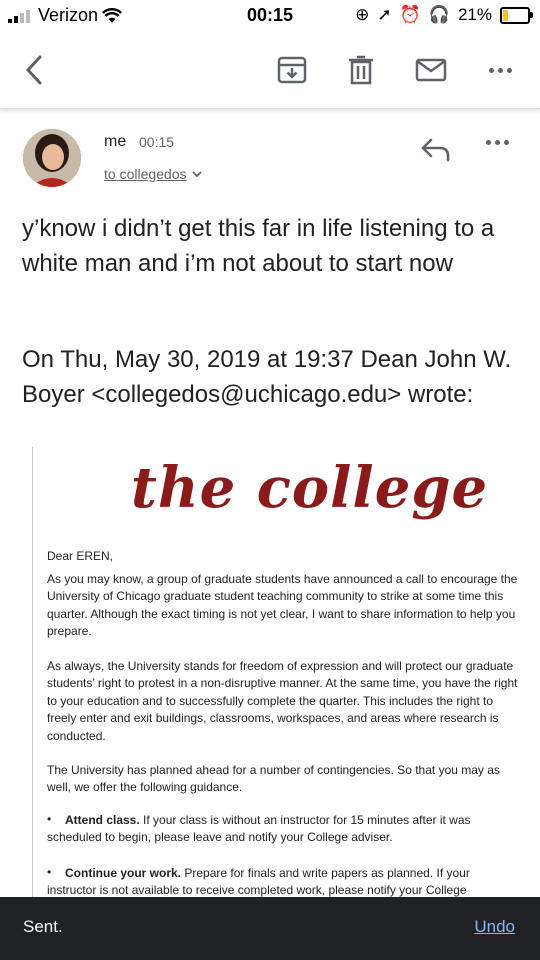 The height and width of the screenshot is (960, 540). What do you see at coordinates (384, 14) in the screenshot?
I see `location-icon: ➚` at bounding box center [384, 14].